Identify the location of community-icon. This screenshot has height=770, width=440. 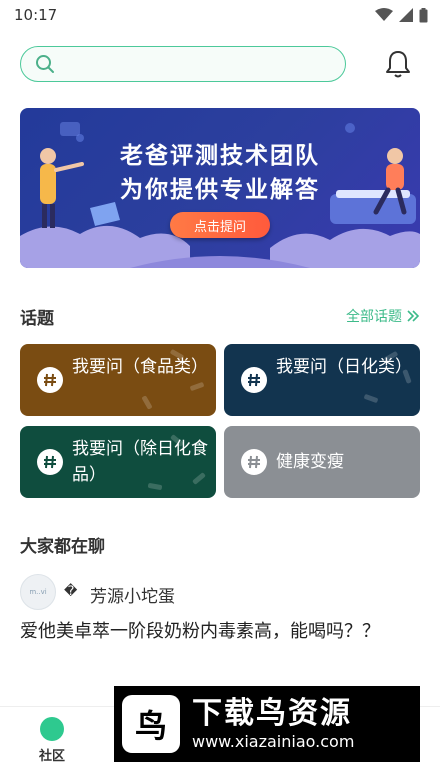
(52, 728).